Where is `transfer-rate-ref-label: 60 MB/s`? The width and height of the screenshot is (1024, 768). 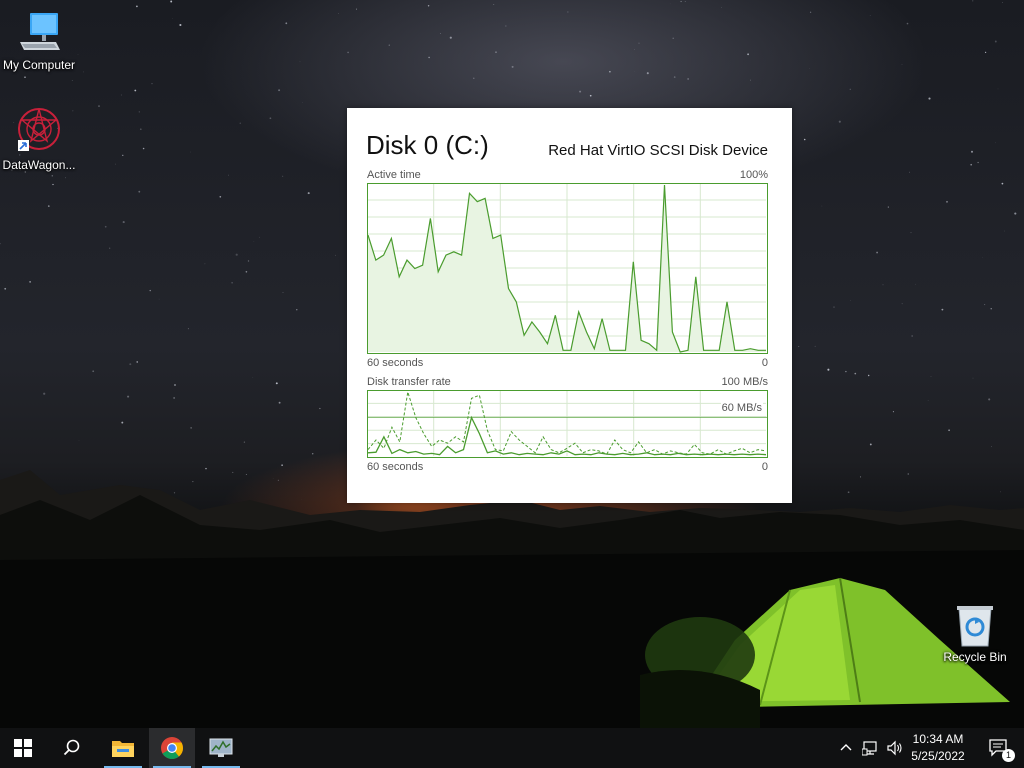
transfer-rate-ref-label: 60 MB/s is located at coordinates (741, 408).